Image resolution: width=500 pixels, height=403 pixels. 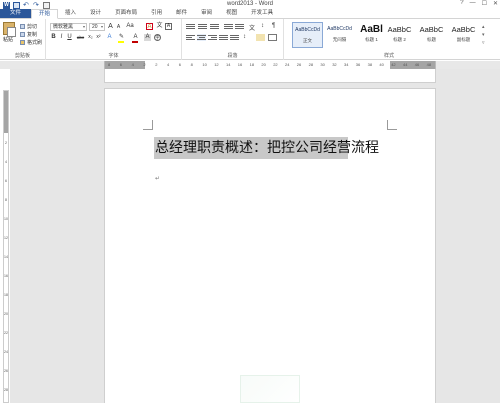 What do you see at coordinates (272, 37) in the screenshot?
I see `borders-icon` at bounding box center [272, 37].